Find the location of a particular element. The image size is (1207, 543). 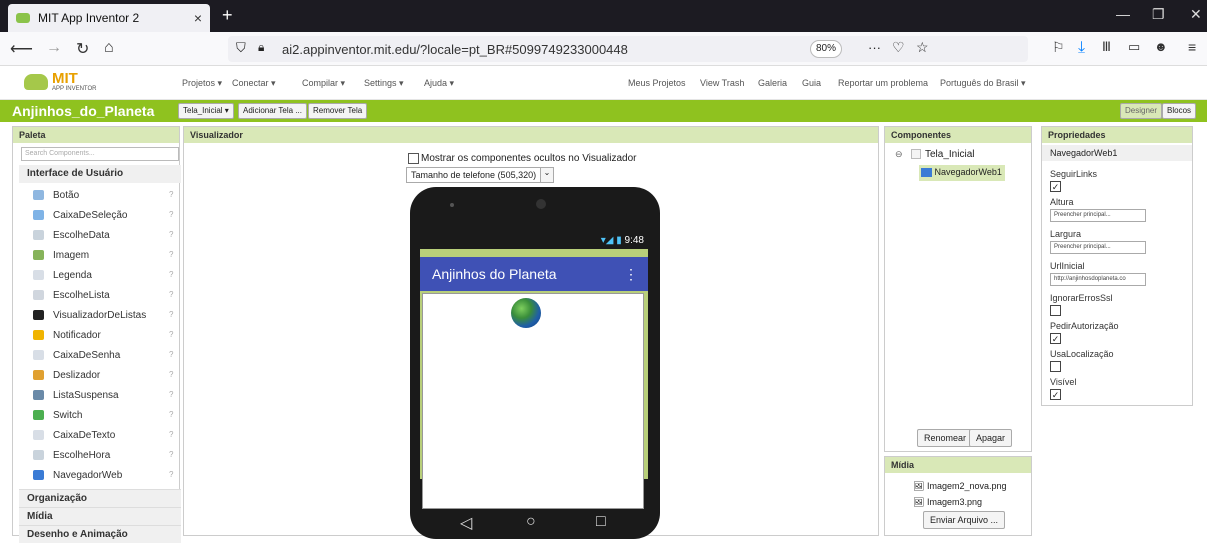

prop-urlinicial-input: http://anjinhosdoplaneta.co is located at coordinates (1098, 279).